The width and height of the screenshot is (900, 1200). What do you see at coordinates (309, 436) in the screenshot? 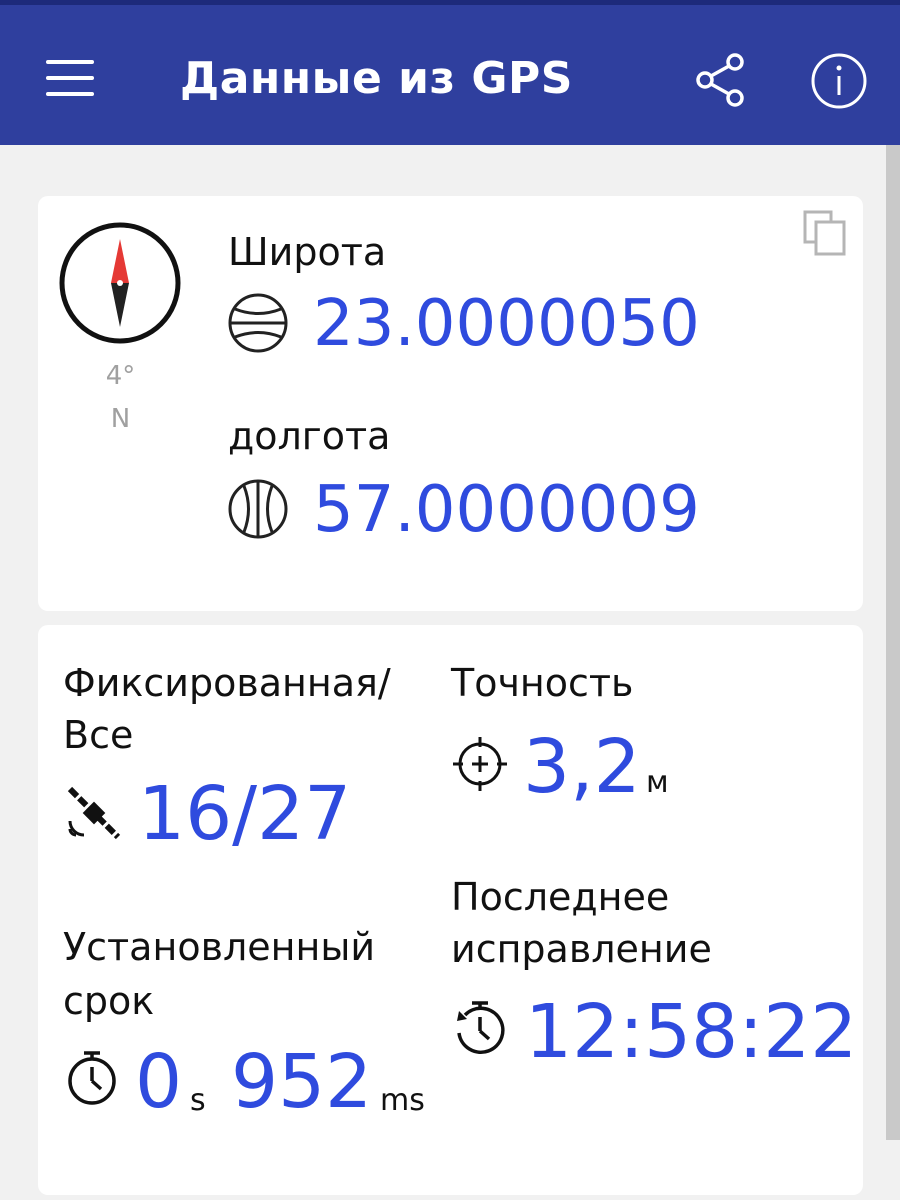
I see `longitude-label: долгота` at bounding box center [309, 436].